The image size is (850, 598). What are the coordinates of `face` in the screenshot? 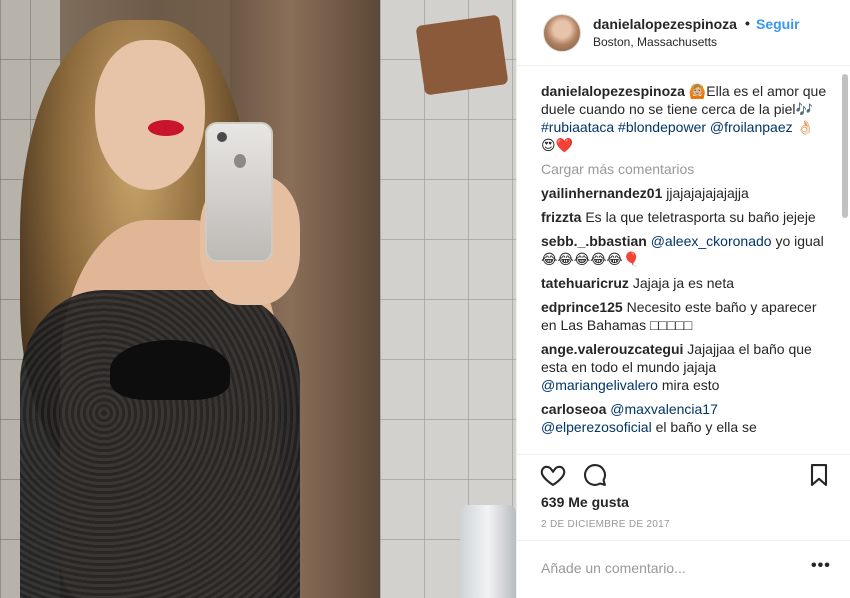 It's located at (150, 115).